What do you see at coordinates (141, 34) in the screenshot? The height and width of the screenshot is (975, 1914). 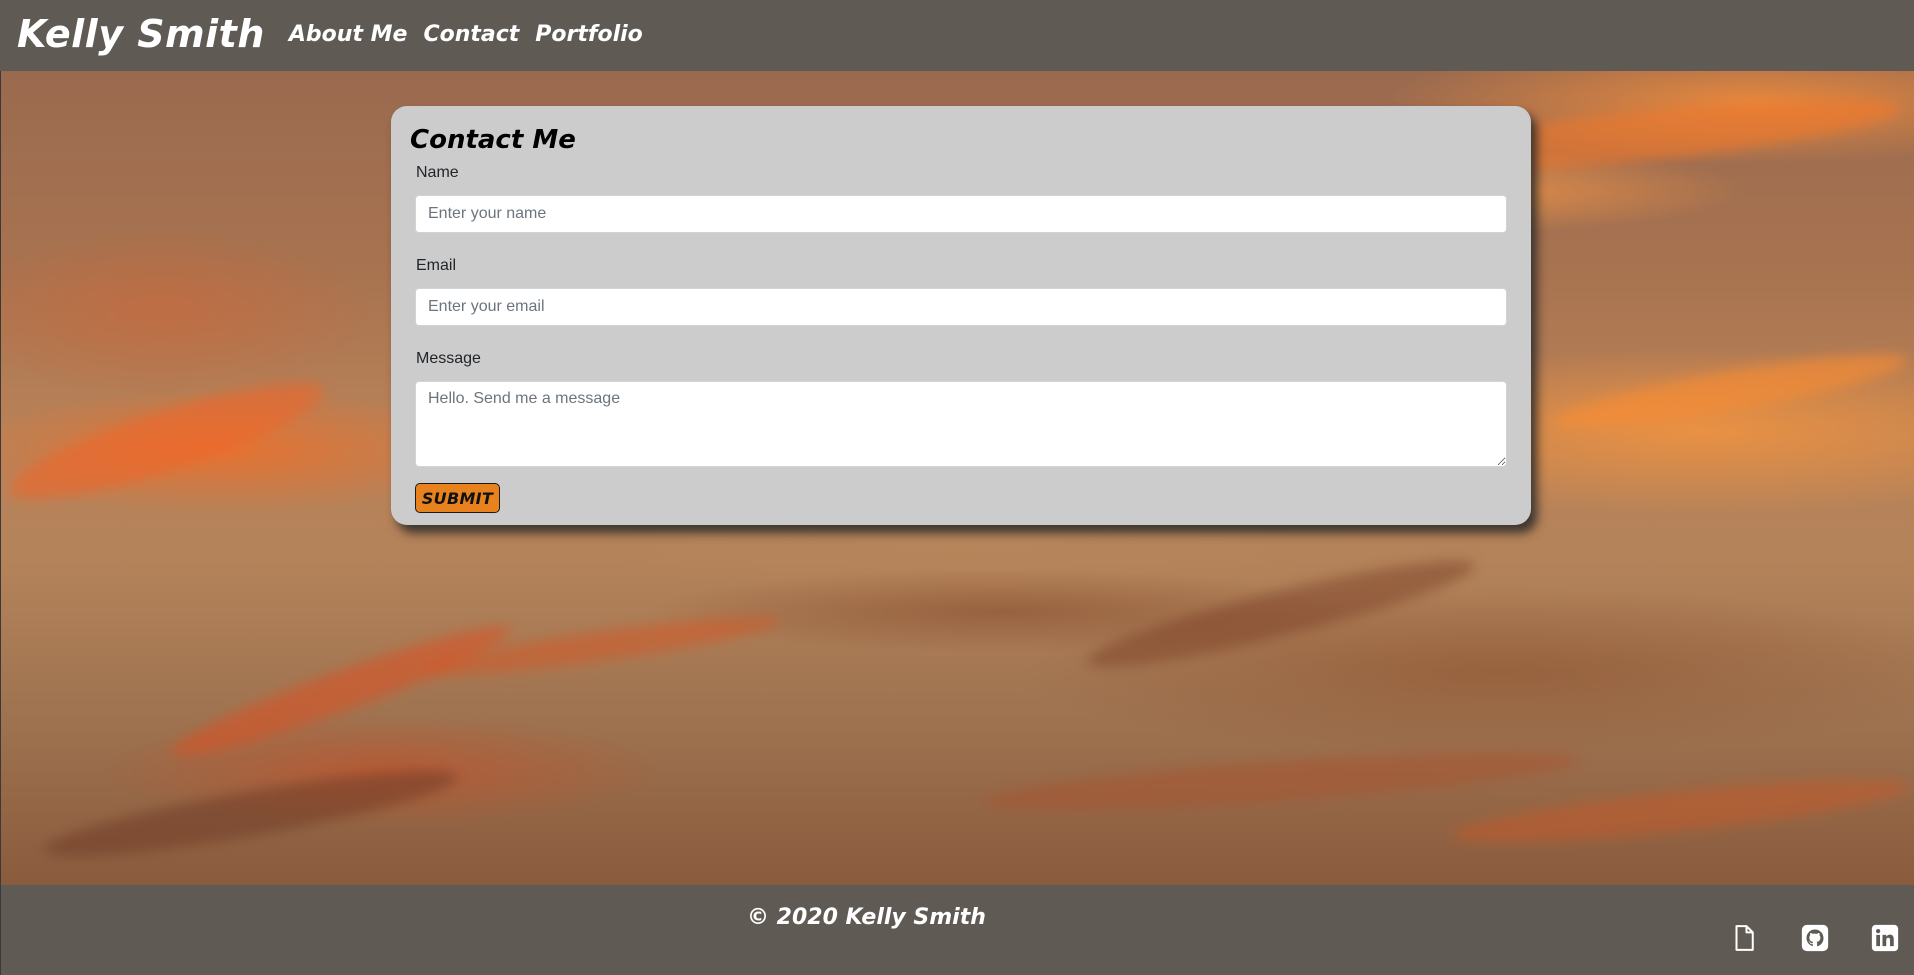 I see `brand-logo: Kelly Smith` at bounding box center [141, 34].